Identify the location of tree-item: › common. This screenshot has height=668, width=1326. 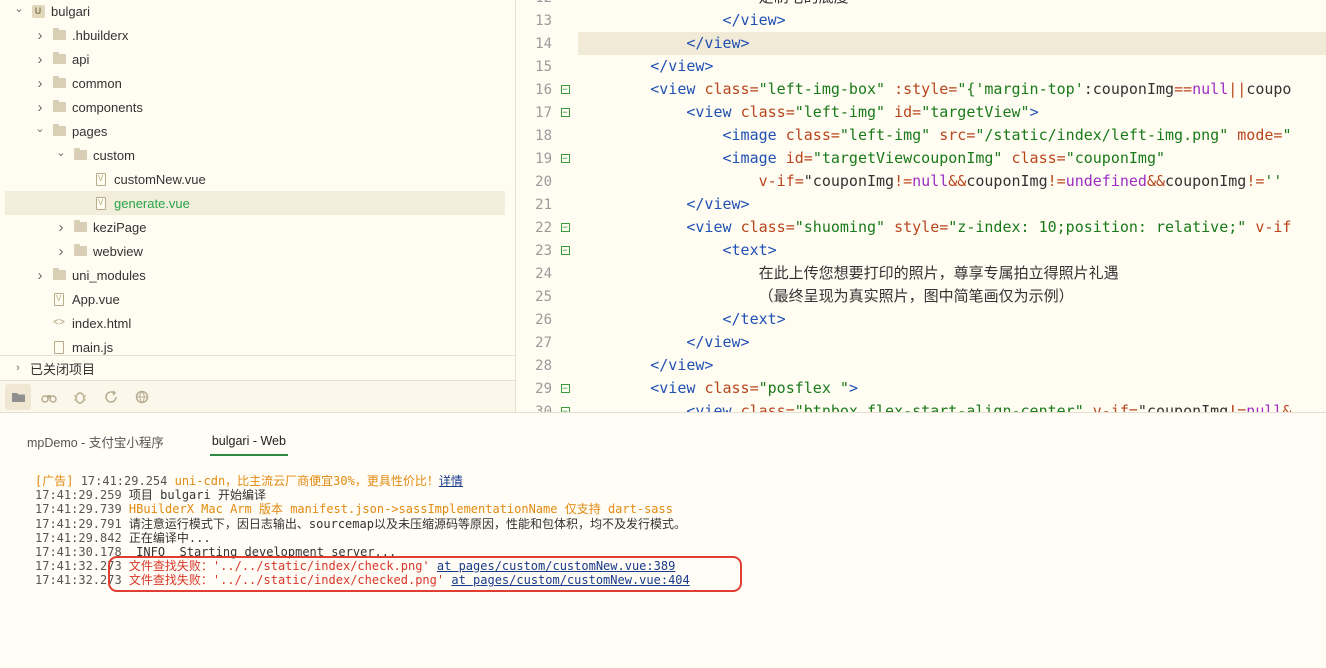
(255, 83).